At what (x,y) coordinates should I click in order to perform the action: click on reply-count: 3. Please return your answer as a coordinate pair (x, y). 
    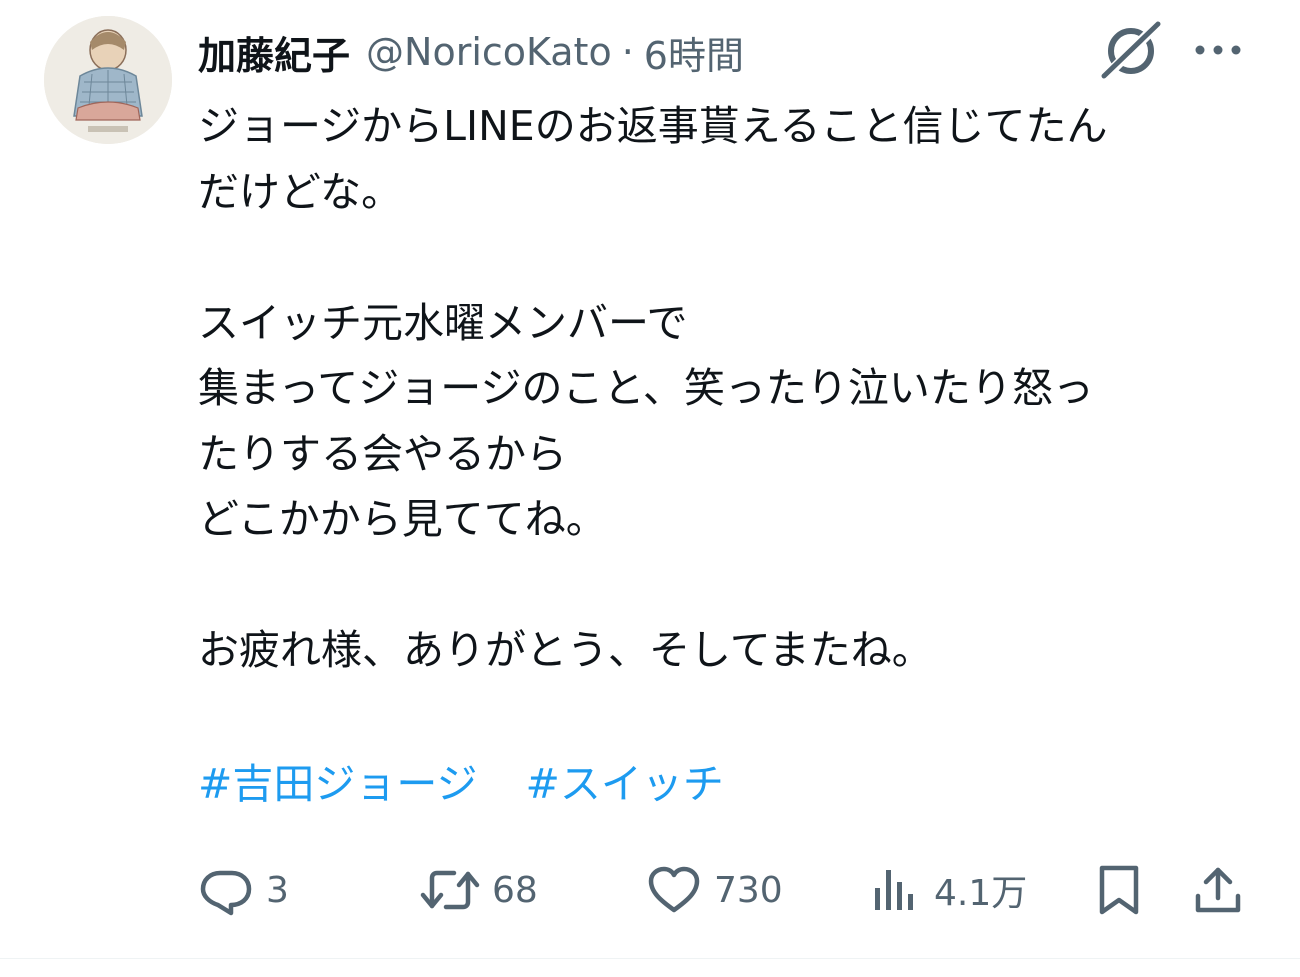
    Looking at the image, I should click on (277, 890).